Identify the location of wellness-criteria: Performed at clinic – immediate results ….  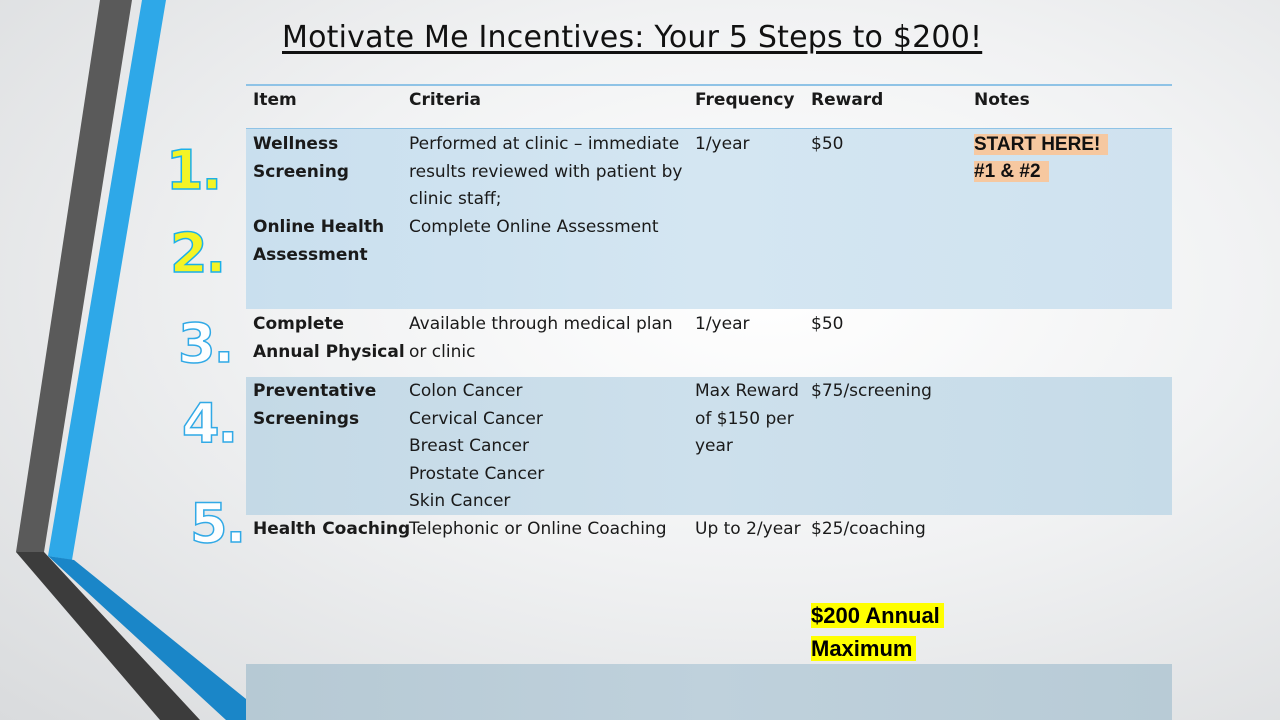
(546, 171).